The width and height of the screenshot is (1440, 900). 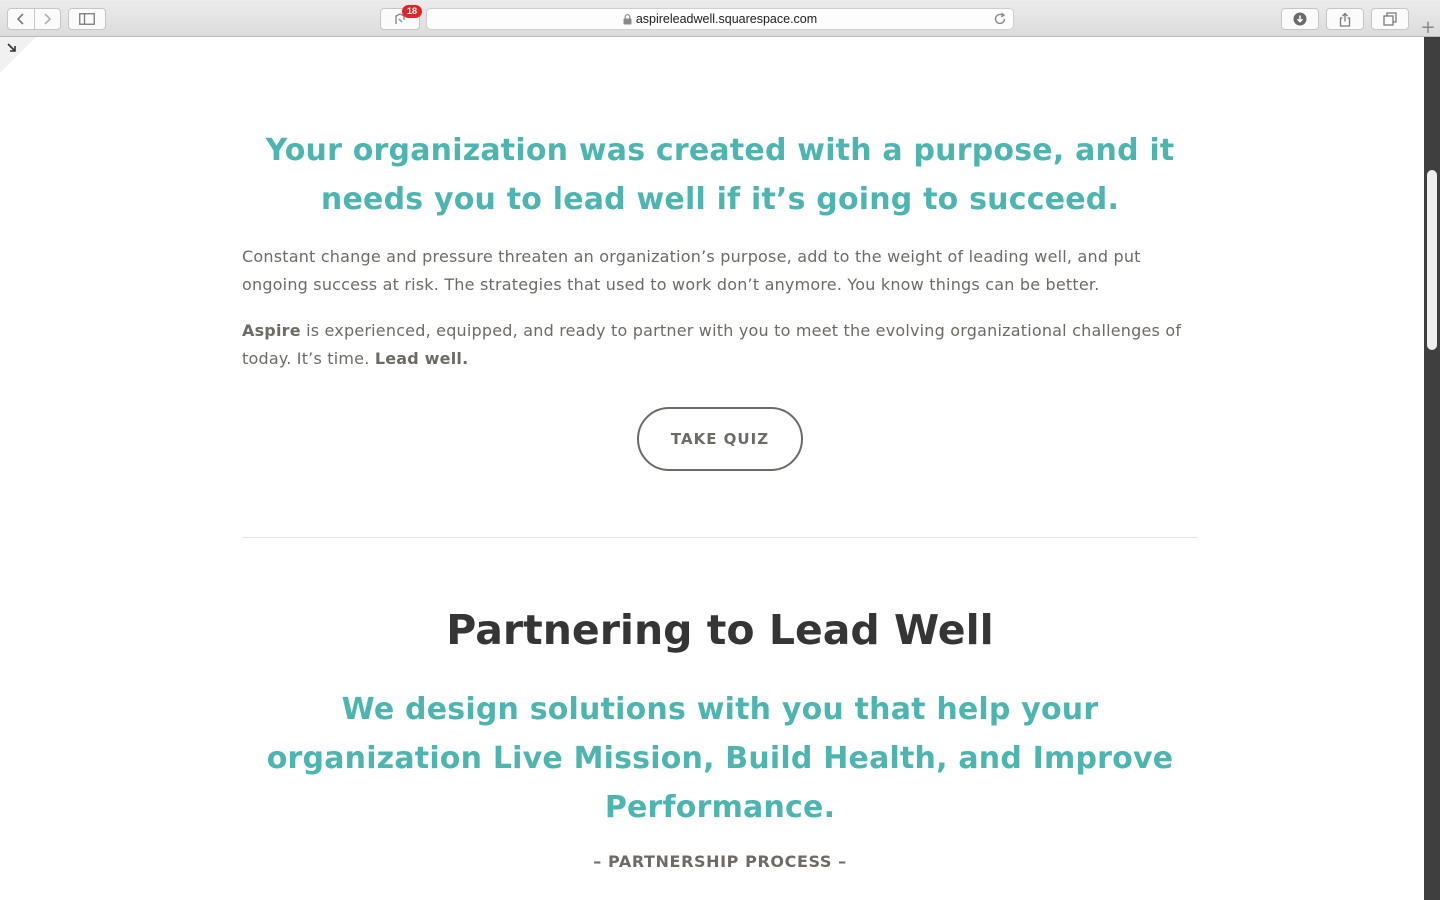 I want to click on scrollbar-thumb, so click(x=1432, y=260).